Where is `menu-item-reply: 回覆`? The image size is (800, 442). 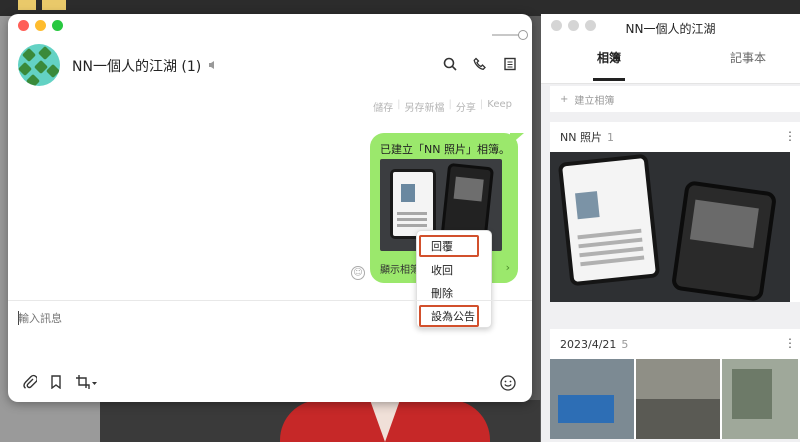 menu-item-reply: 回覆 is located at coordinates (449, 246).